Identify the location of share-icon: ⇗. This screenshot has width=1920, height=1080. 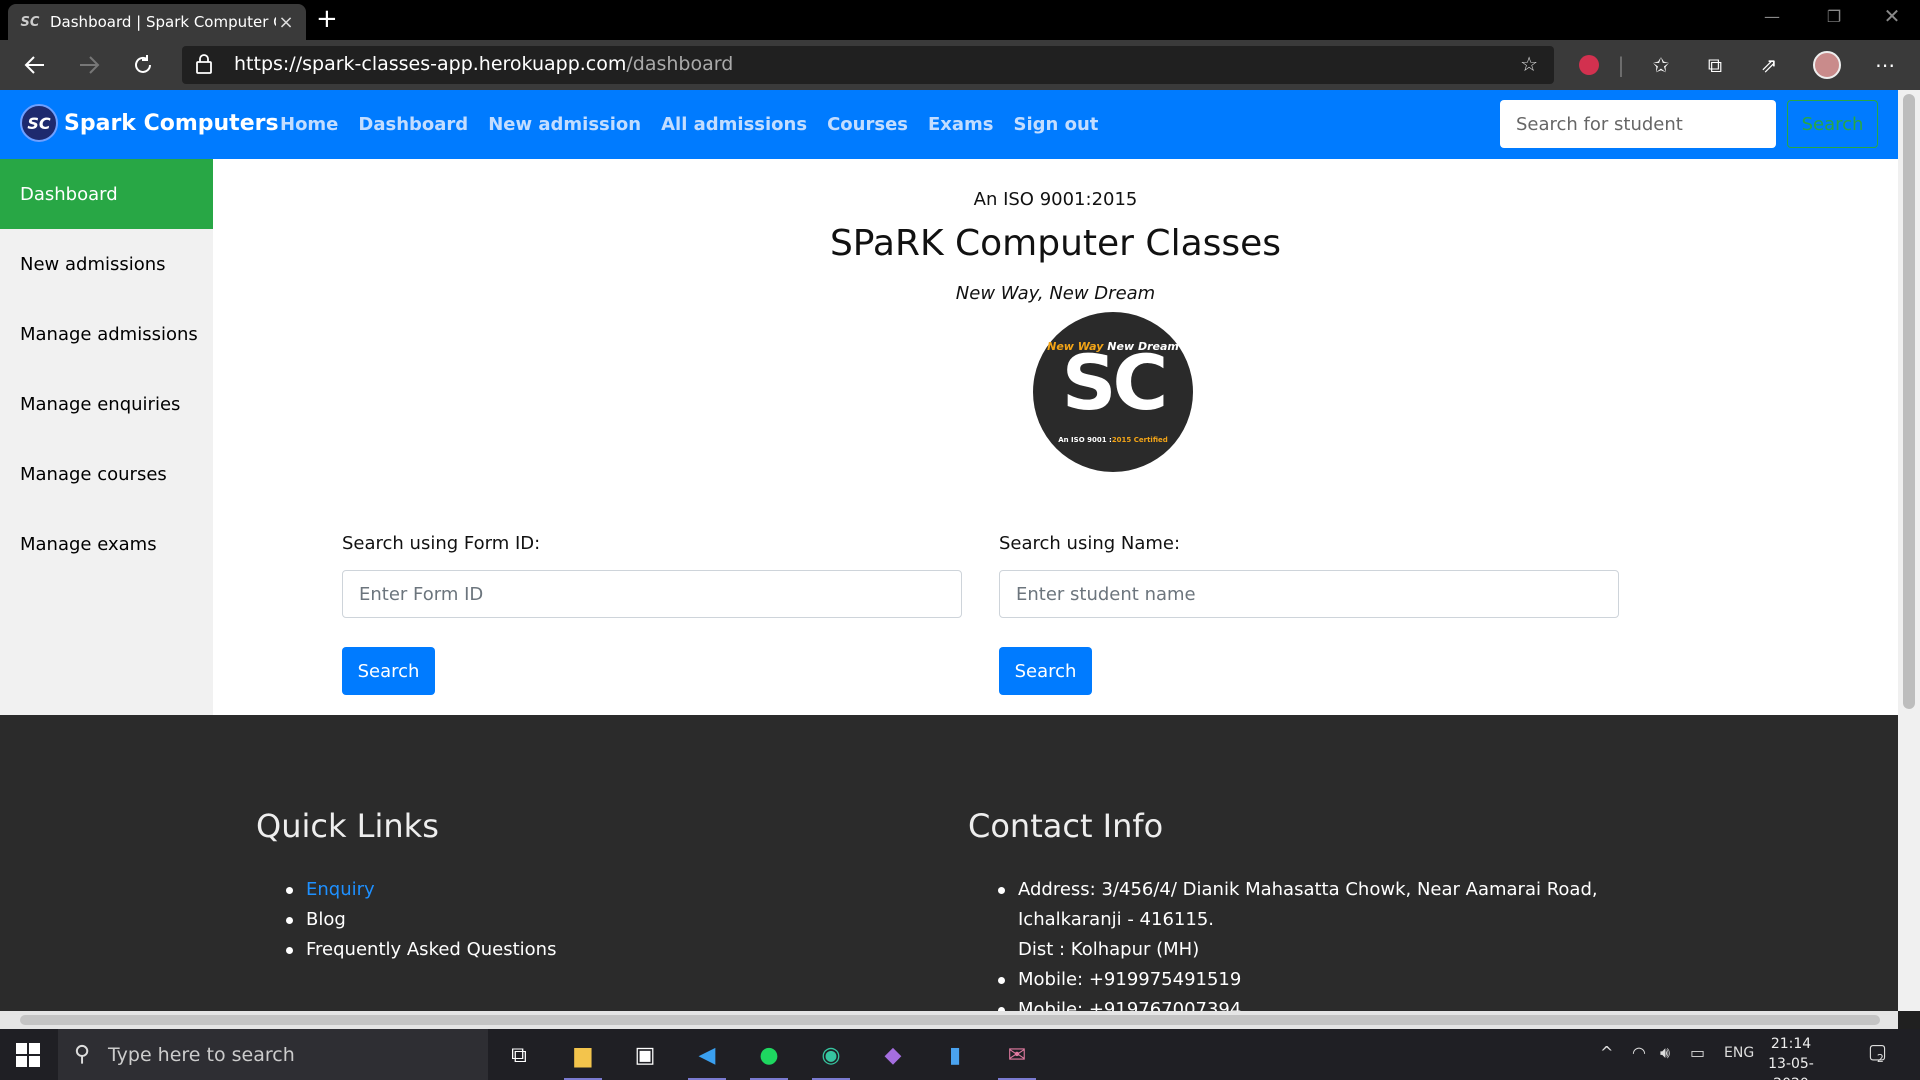
(1769, 65).